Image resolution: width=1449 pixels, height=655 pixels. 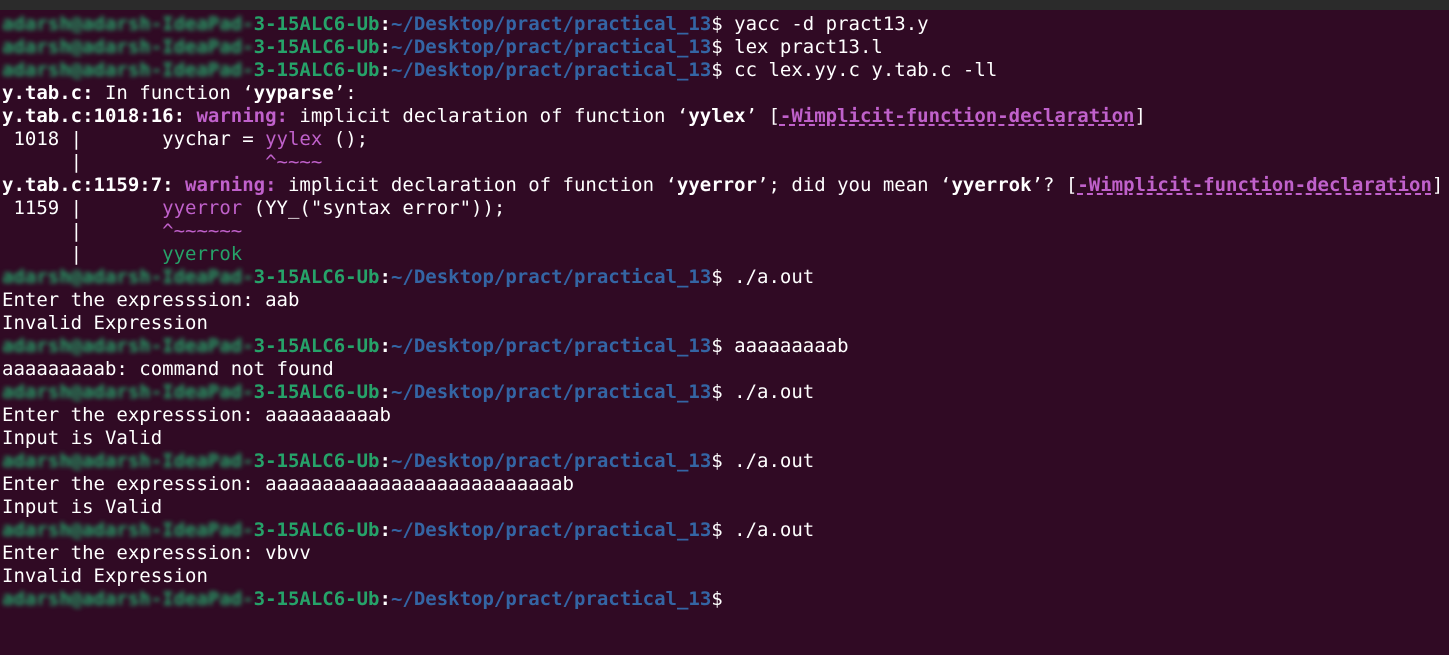 What do you see at coordinates (294, 162) in the screenshot?
I see `caret-marker: ^~~~~` at bounding box center [294, 162].